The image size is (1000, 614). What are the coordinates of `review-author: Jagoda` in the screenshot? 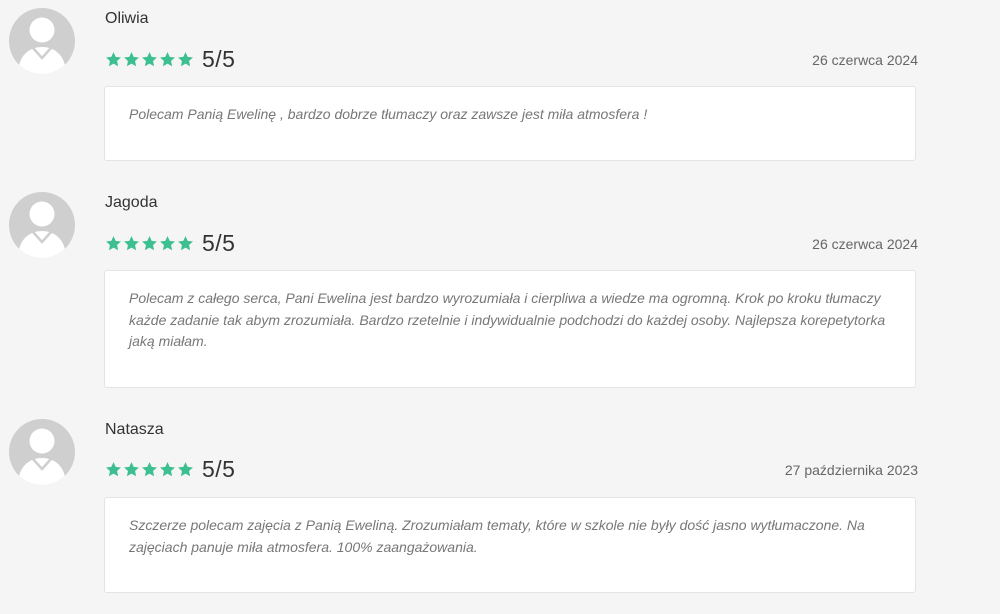 It's located at (131, 202).